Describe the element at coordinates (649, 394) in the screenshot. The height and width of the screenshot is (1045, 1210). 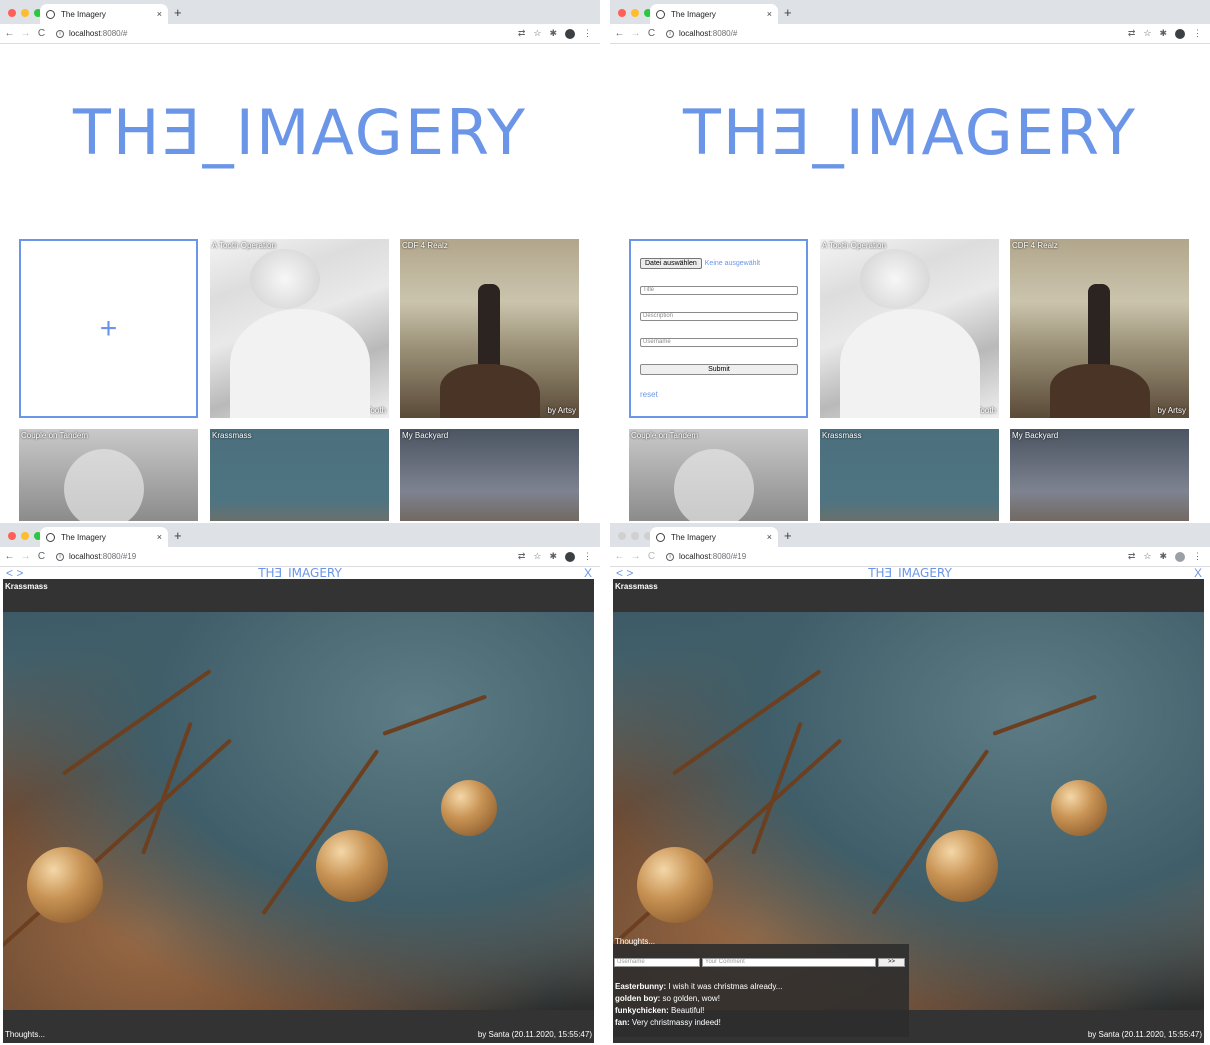
I see `reset-link: reset` at that location.